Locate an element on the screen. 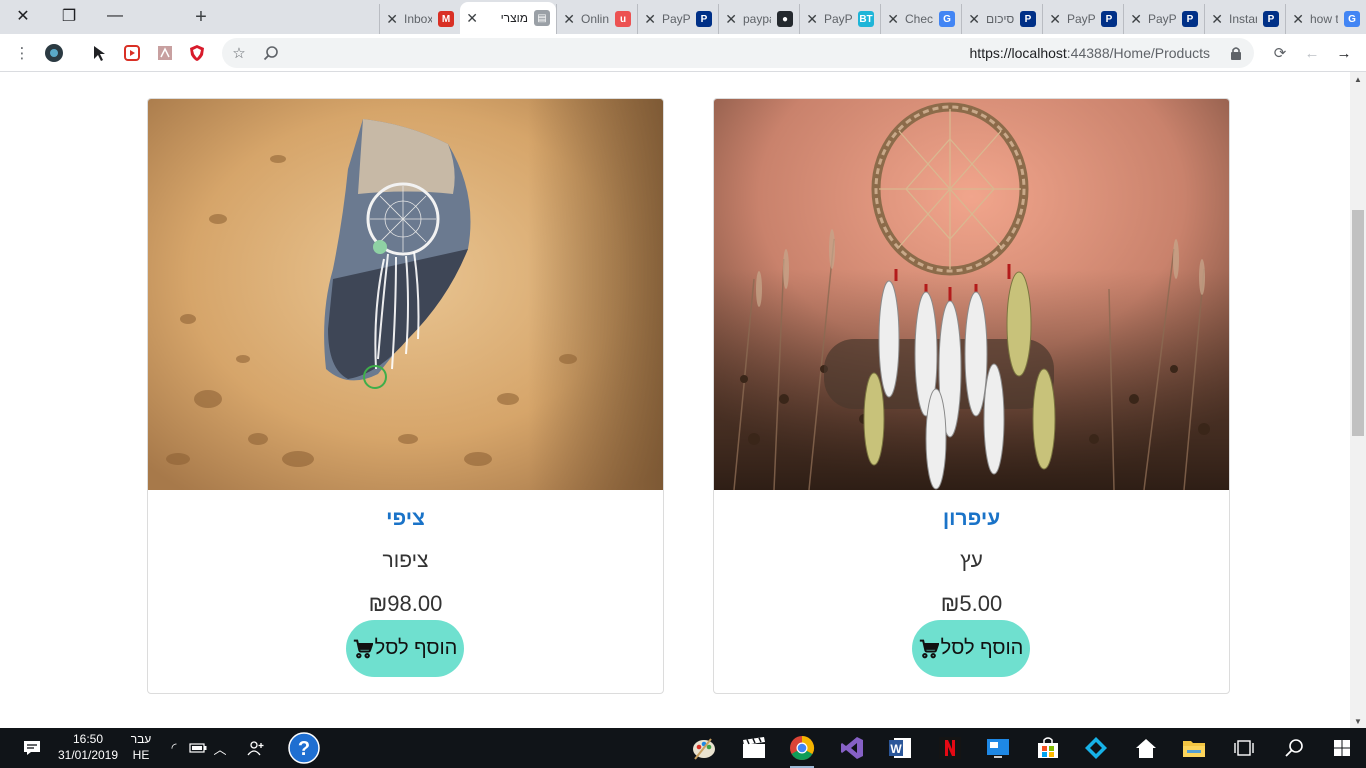  remote-desktop-app-icon is located at coordinates (998, 748).